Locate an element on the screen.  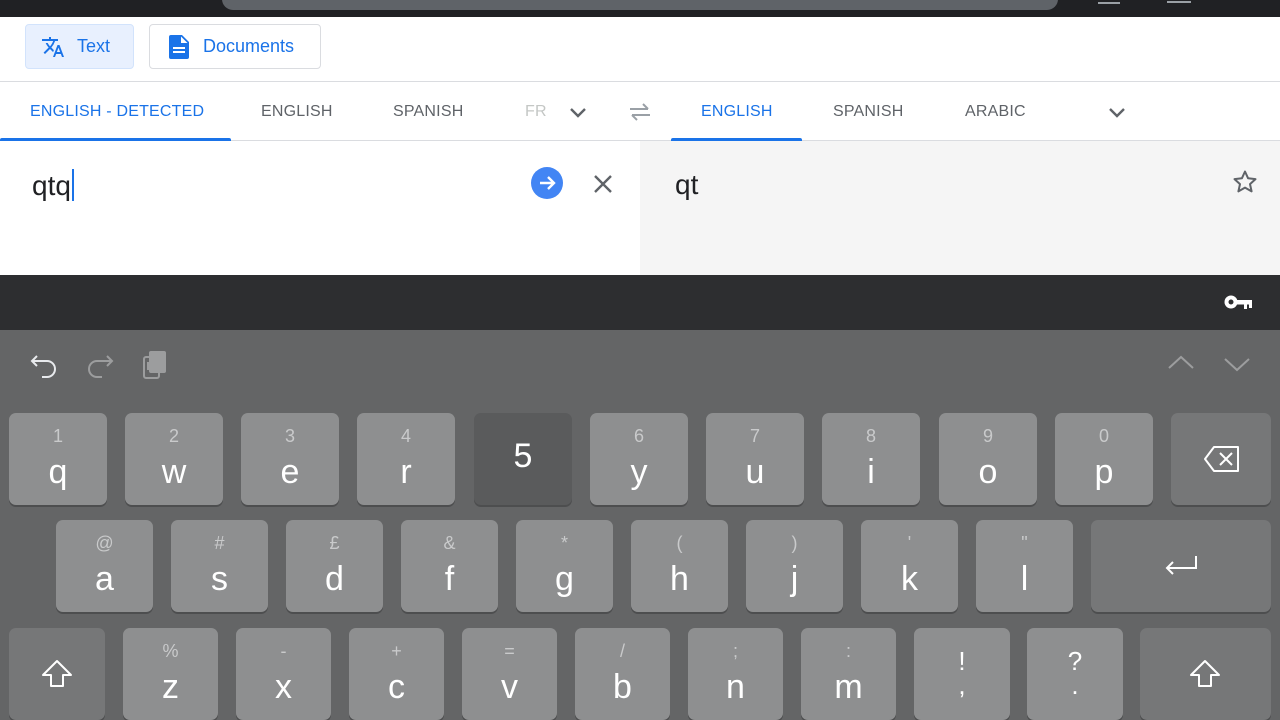
key-hint: + is located at coordinates (396, 651).